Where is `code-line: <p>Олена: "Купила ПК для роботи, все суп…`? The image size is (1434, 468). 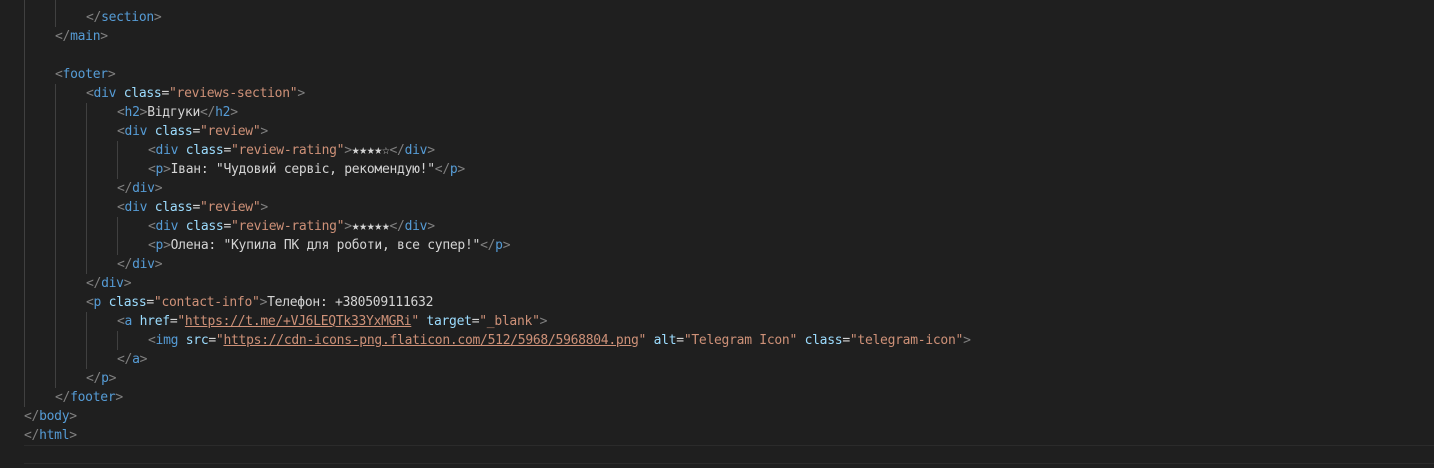 code-line: <p>Олена: "Купила ПК для роботи, все суп… is located at coordinates (267, 245).